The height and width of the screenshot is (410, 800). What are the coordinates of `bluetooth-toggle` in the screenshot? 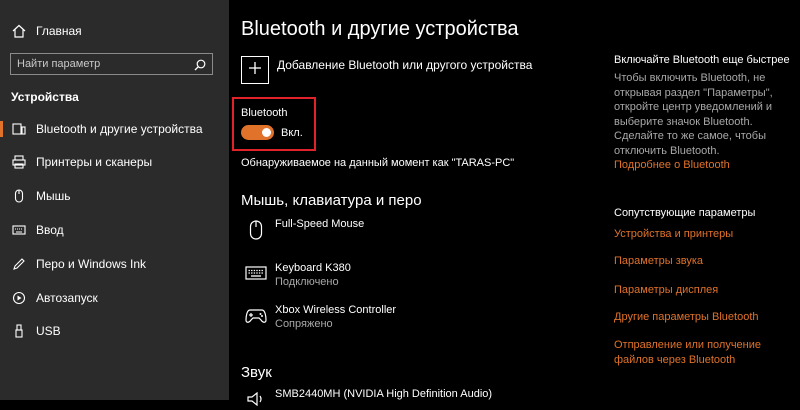 It's located at (257, 132).